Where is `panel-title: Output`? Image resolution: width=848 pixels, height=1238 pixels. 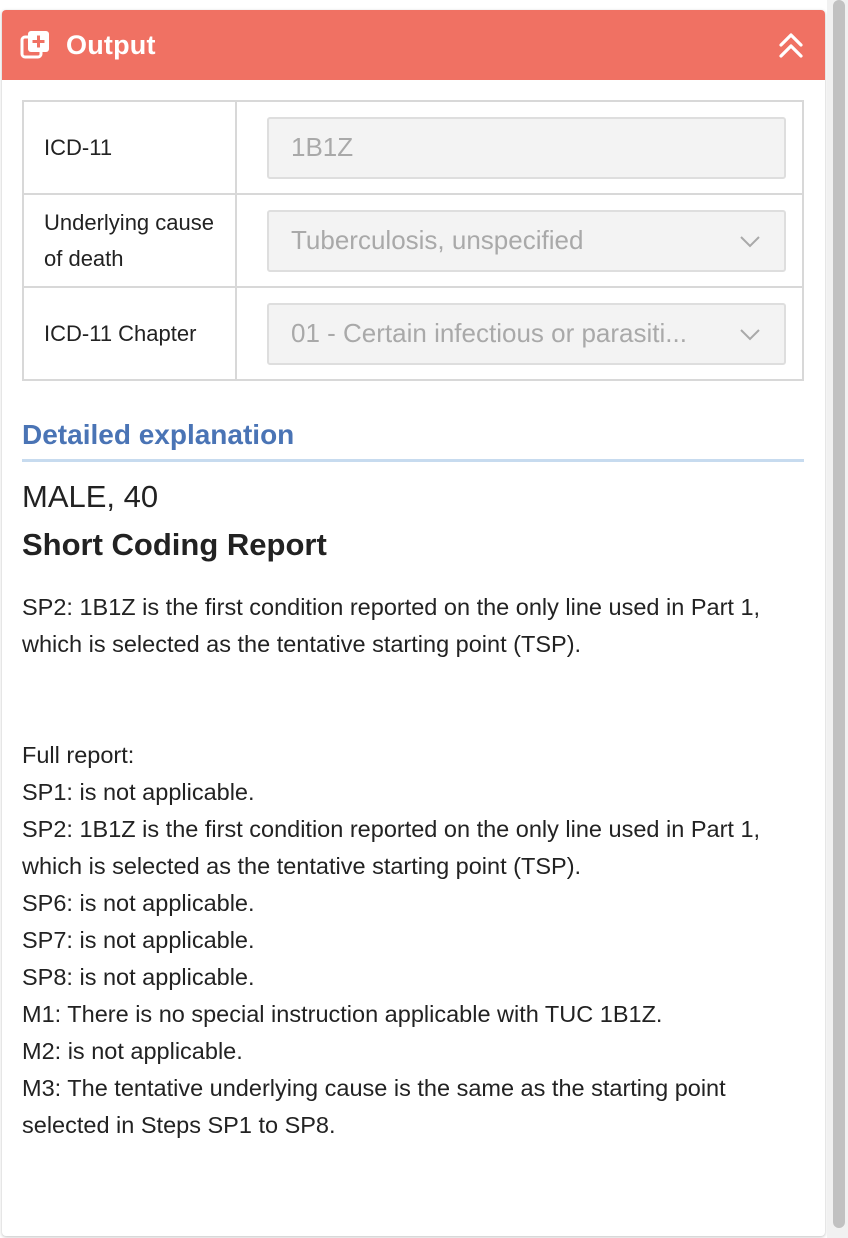 panel-title: Output is located at coordinates (111, 44).